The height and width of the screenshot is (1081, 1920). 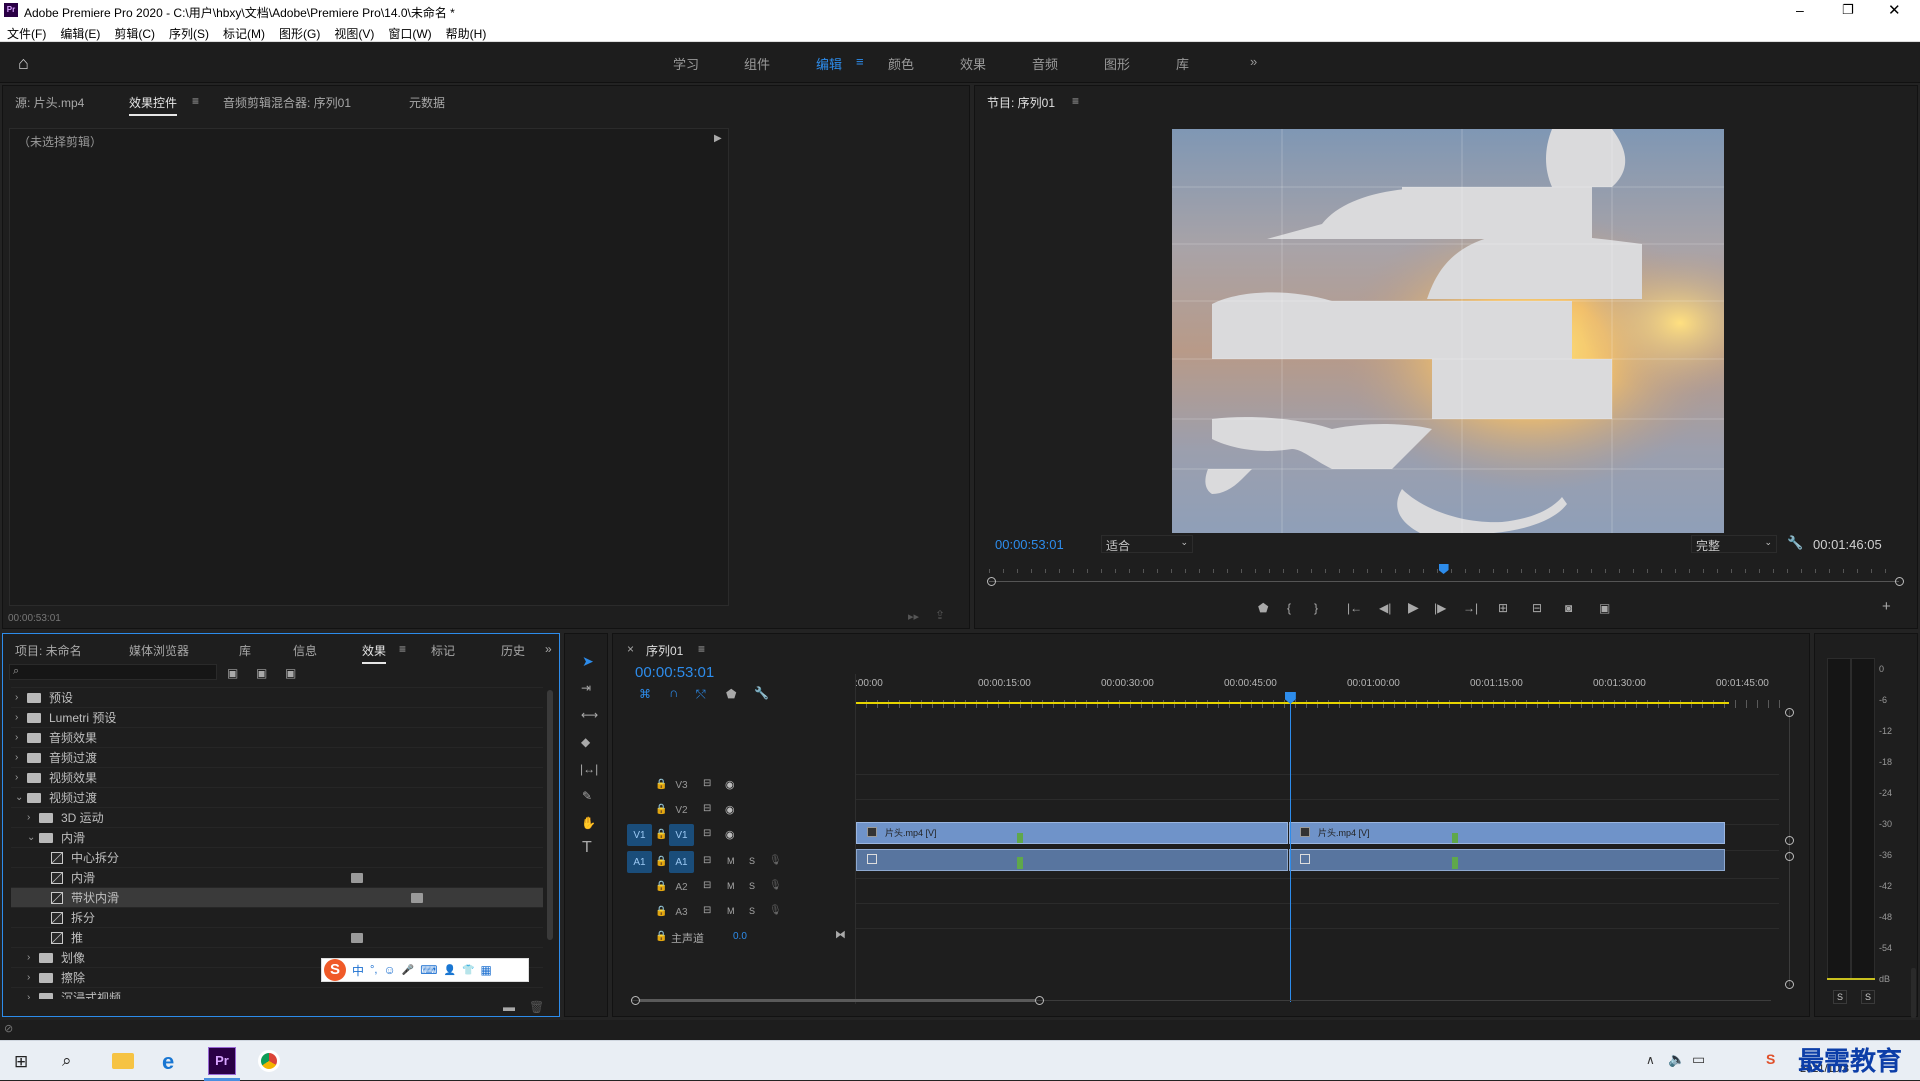 I want to click on program-timecode: 00:00:53:01, so click(x=1029, y=544).